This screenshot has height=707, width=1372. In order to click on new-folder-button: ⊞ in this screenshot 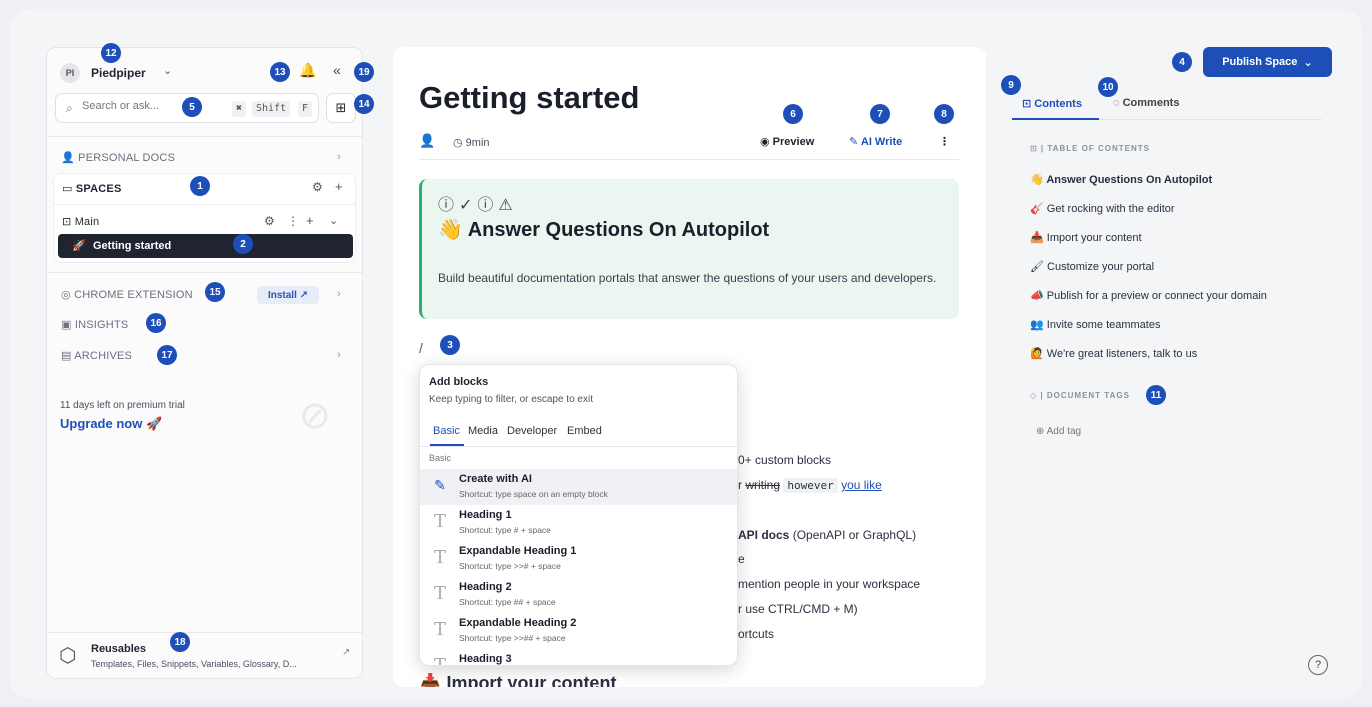, I will do `click(341, 108)`.